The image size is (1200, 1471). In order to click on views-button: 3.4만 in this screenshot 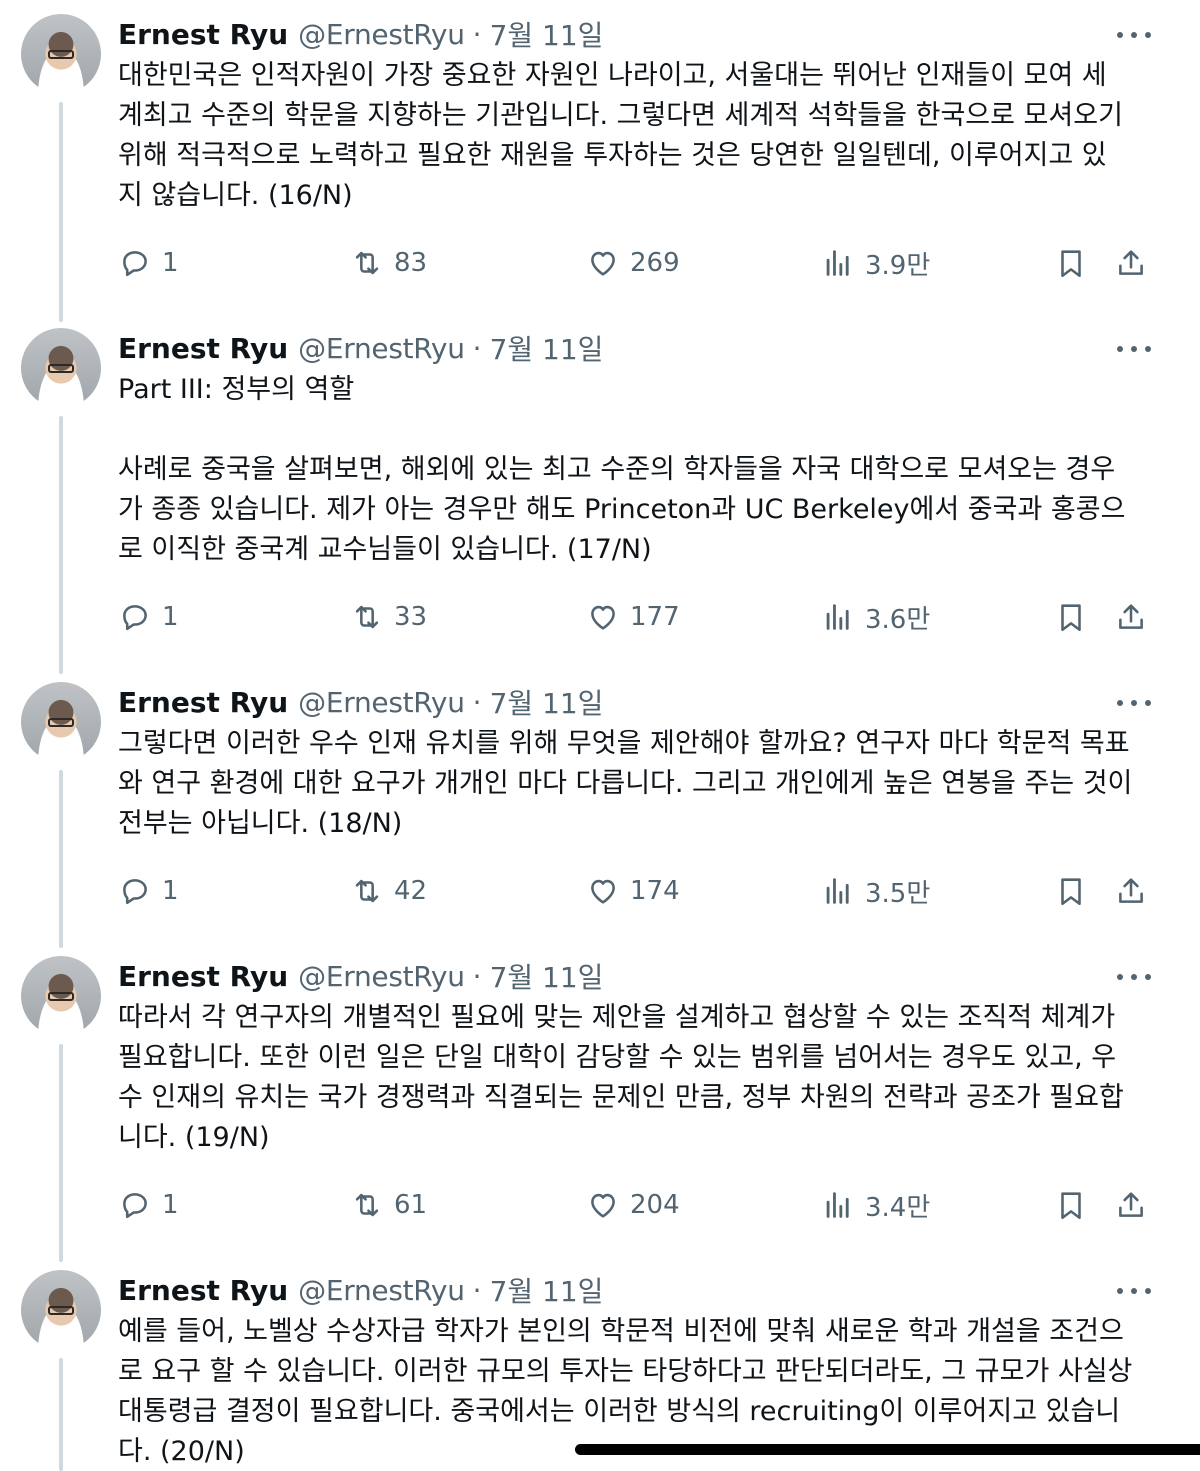, I will do `click(875, 1205)`.